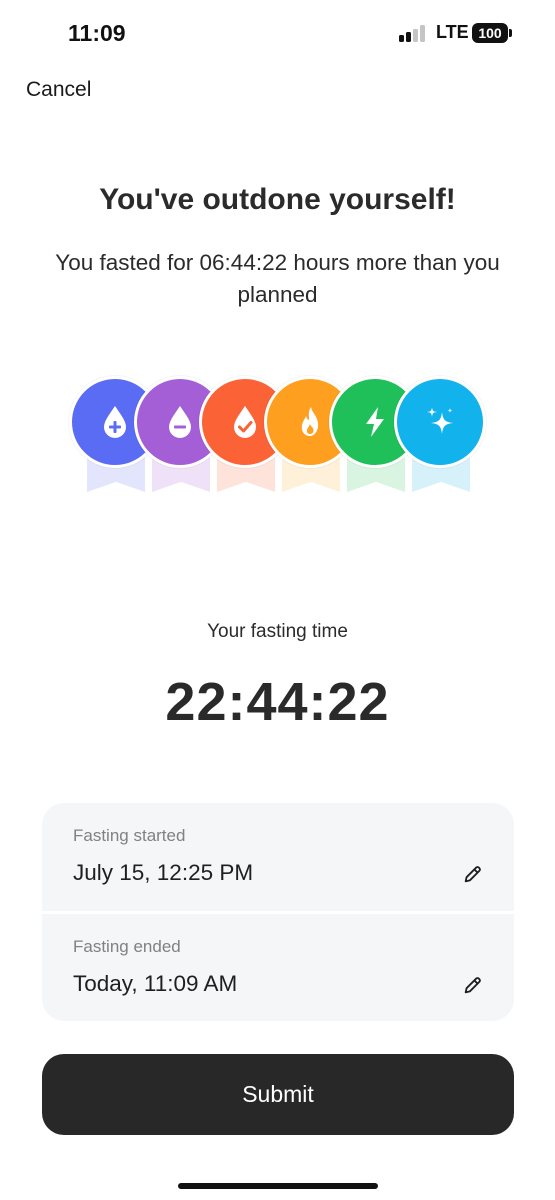 This screenshot has width=555, height=1200. I want to click on badge-medal, so click(440, 422).